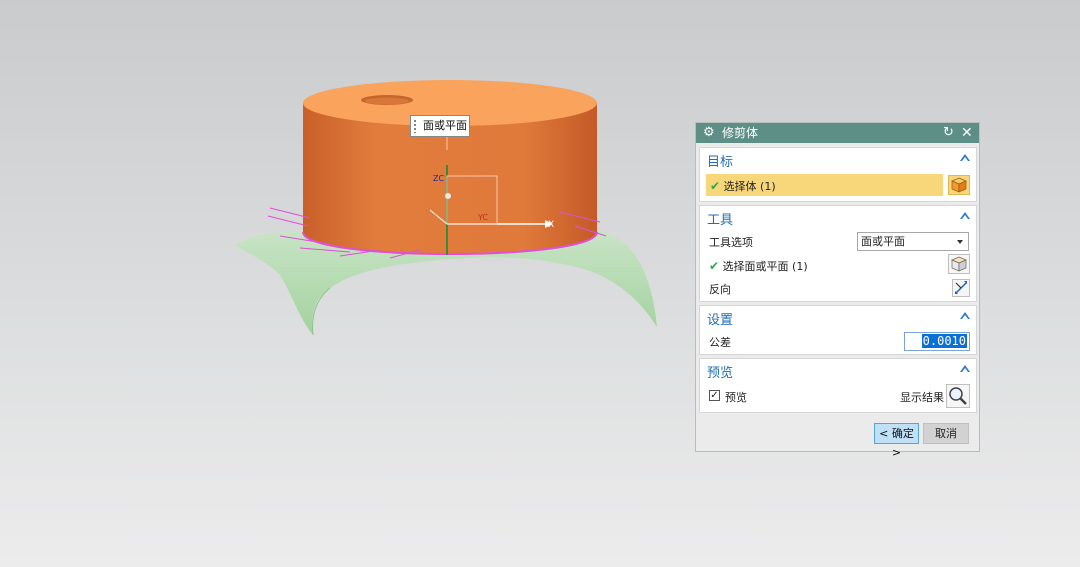 The image size is (1080, 567). What do you see at coordinates (838, 241) in the screenshot?
I see `tool-option-row: 工具选项 面或平面` at bounding box center [838, 241].